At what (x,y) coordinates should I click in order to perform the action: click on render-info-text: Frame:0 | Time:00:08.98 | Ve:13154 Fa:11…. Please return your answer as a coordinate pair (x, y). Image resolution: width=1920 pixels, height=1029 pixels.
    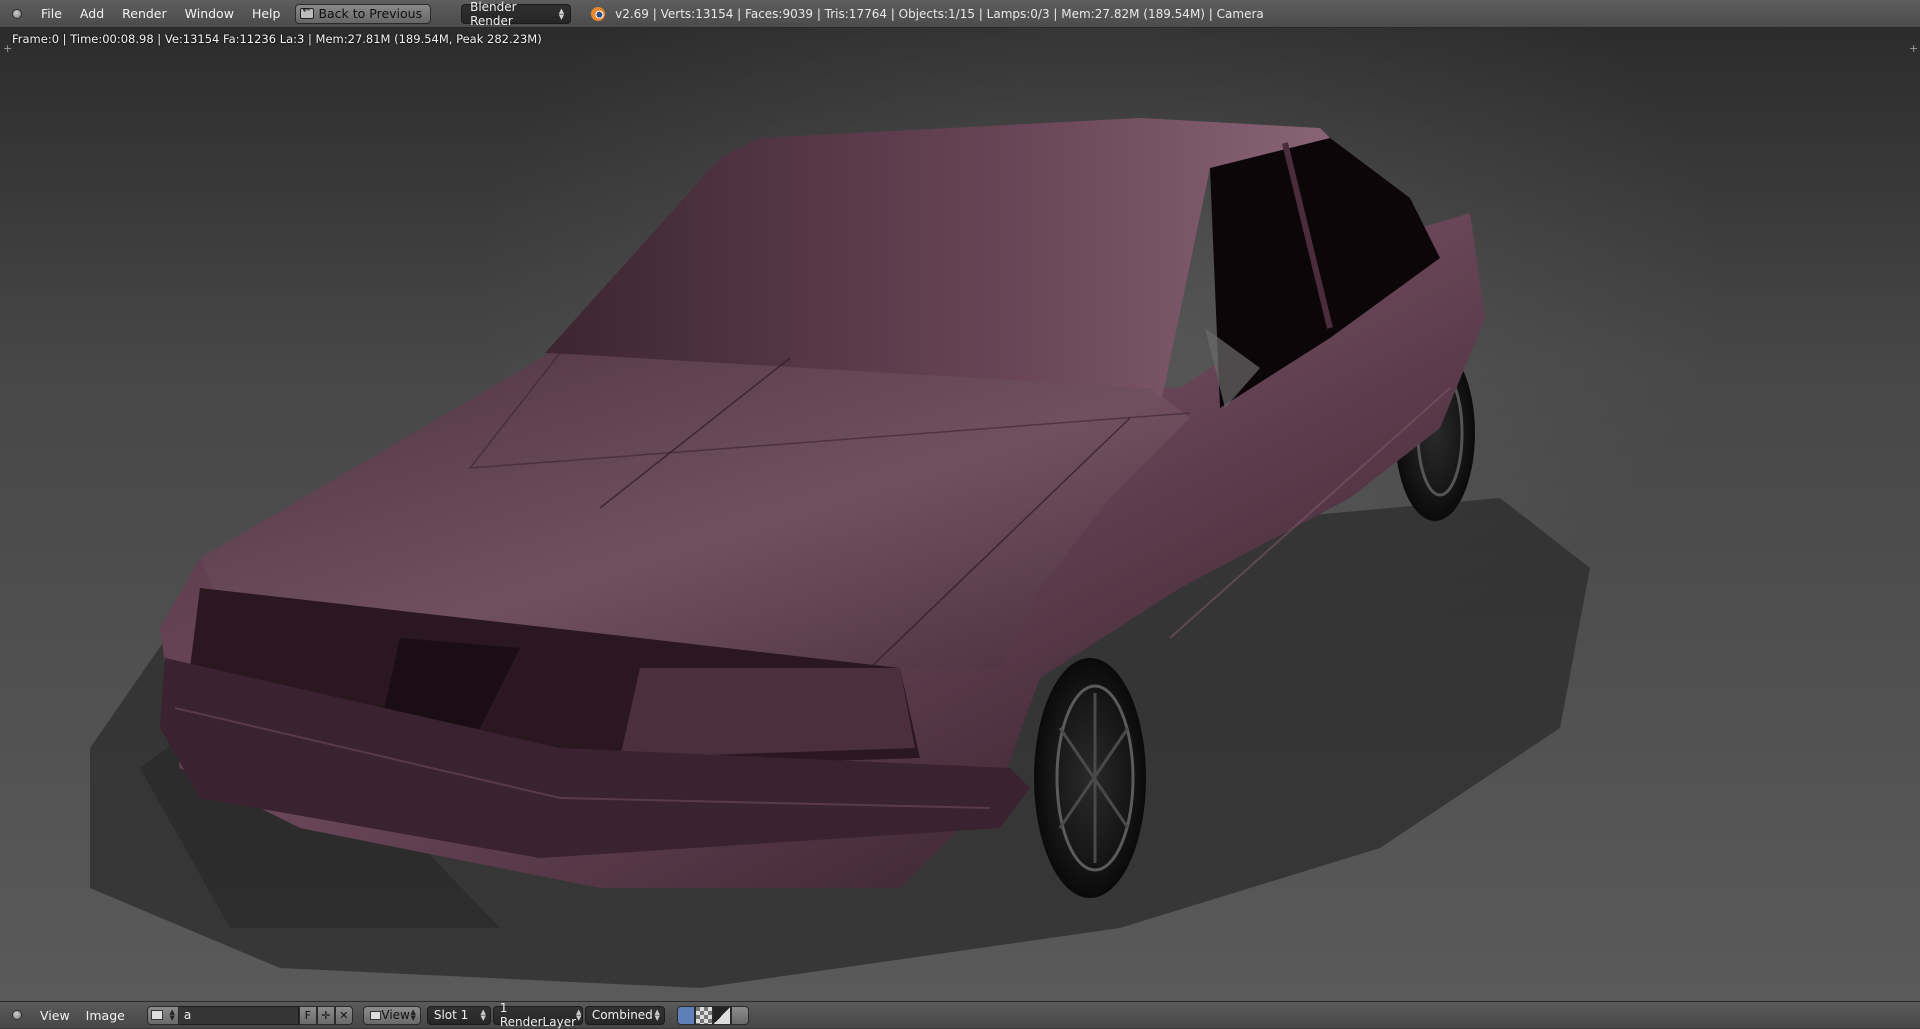
    Looking at the image, I should click on (277, 39).